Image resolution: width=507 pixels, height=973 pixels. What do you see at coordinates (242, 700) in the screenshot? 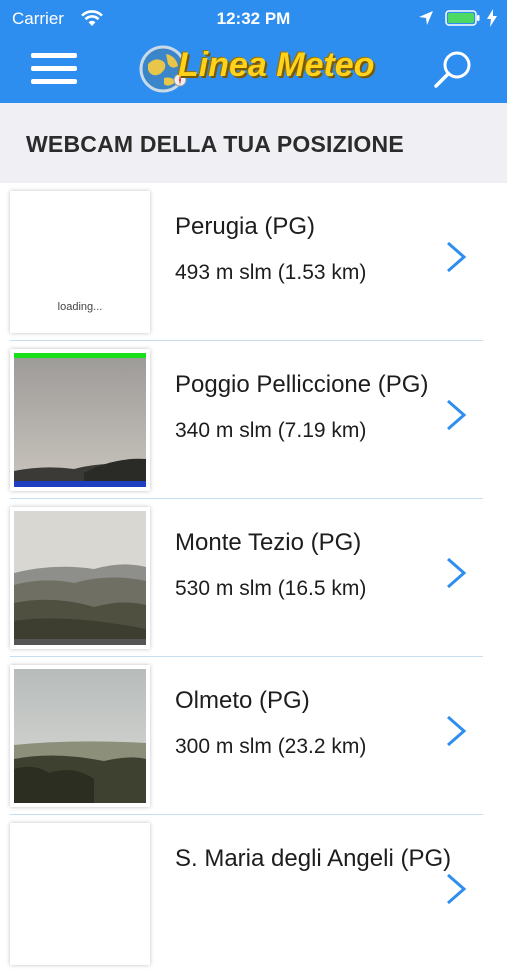
I see `webcam-name: Olmeto (PG)` at bounding box center [242, 700].